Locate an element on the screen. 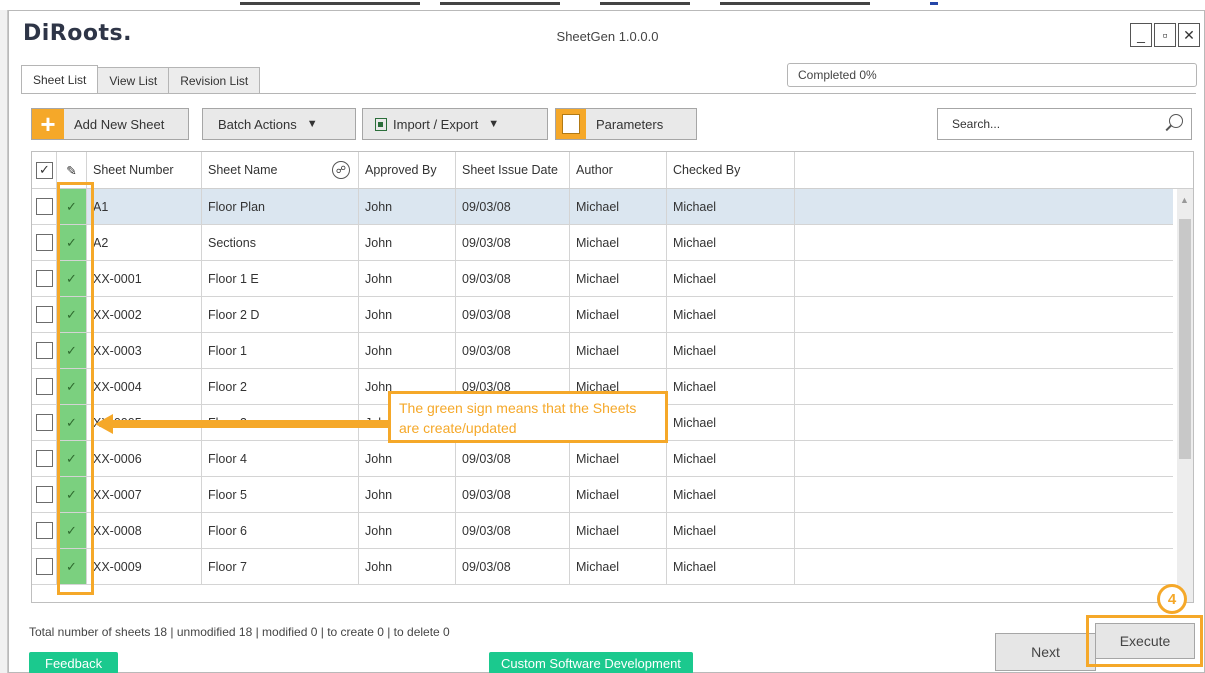 Image resolution: width=1205 pixels, height=673 pixels. unlock-icon: ☍ is located at coordinates (341, 170).